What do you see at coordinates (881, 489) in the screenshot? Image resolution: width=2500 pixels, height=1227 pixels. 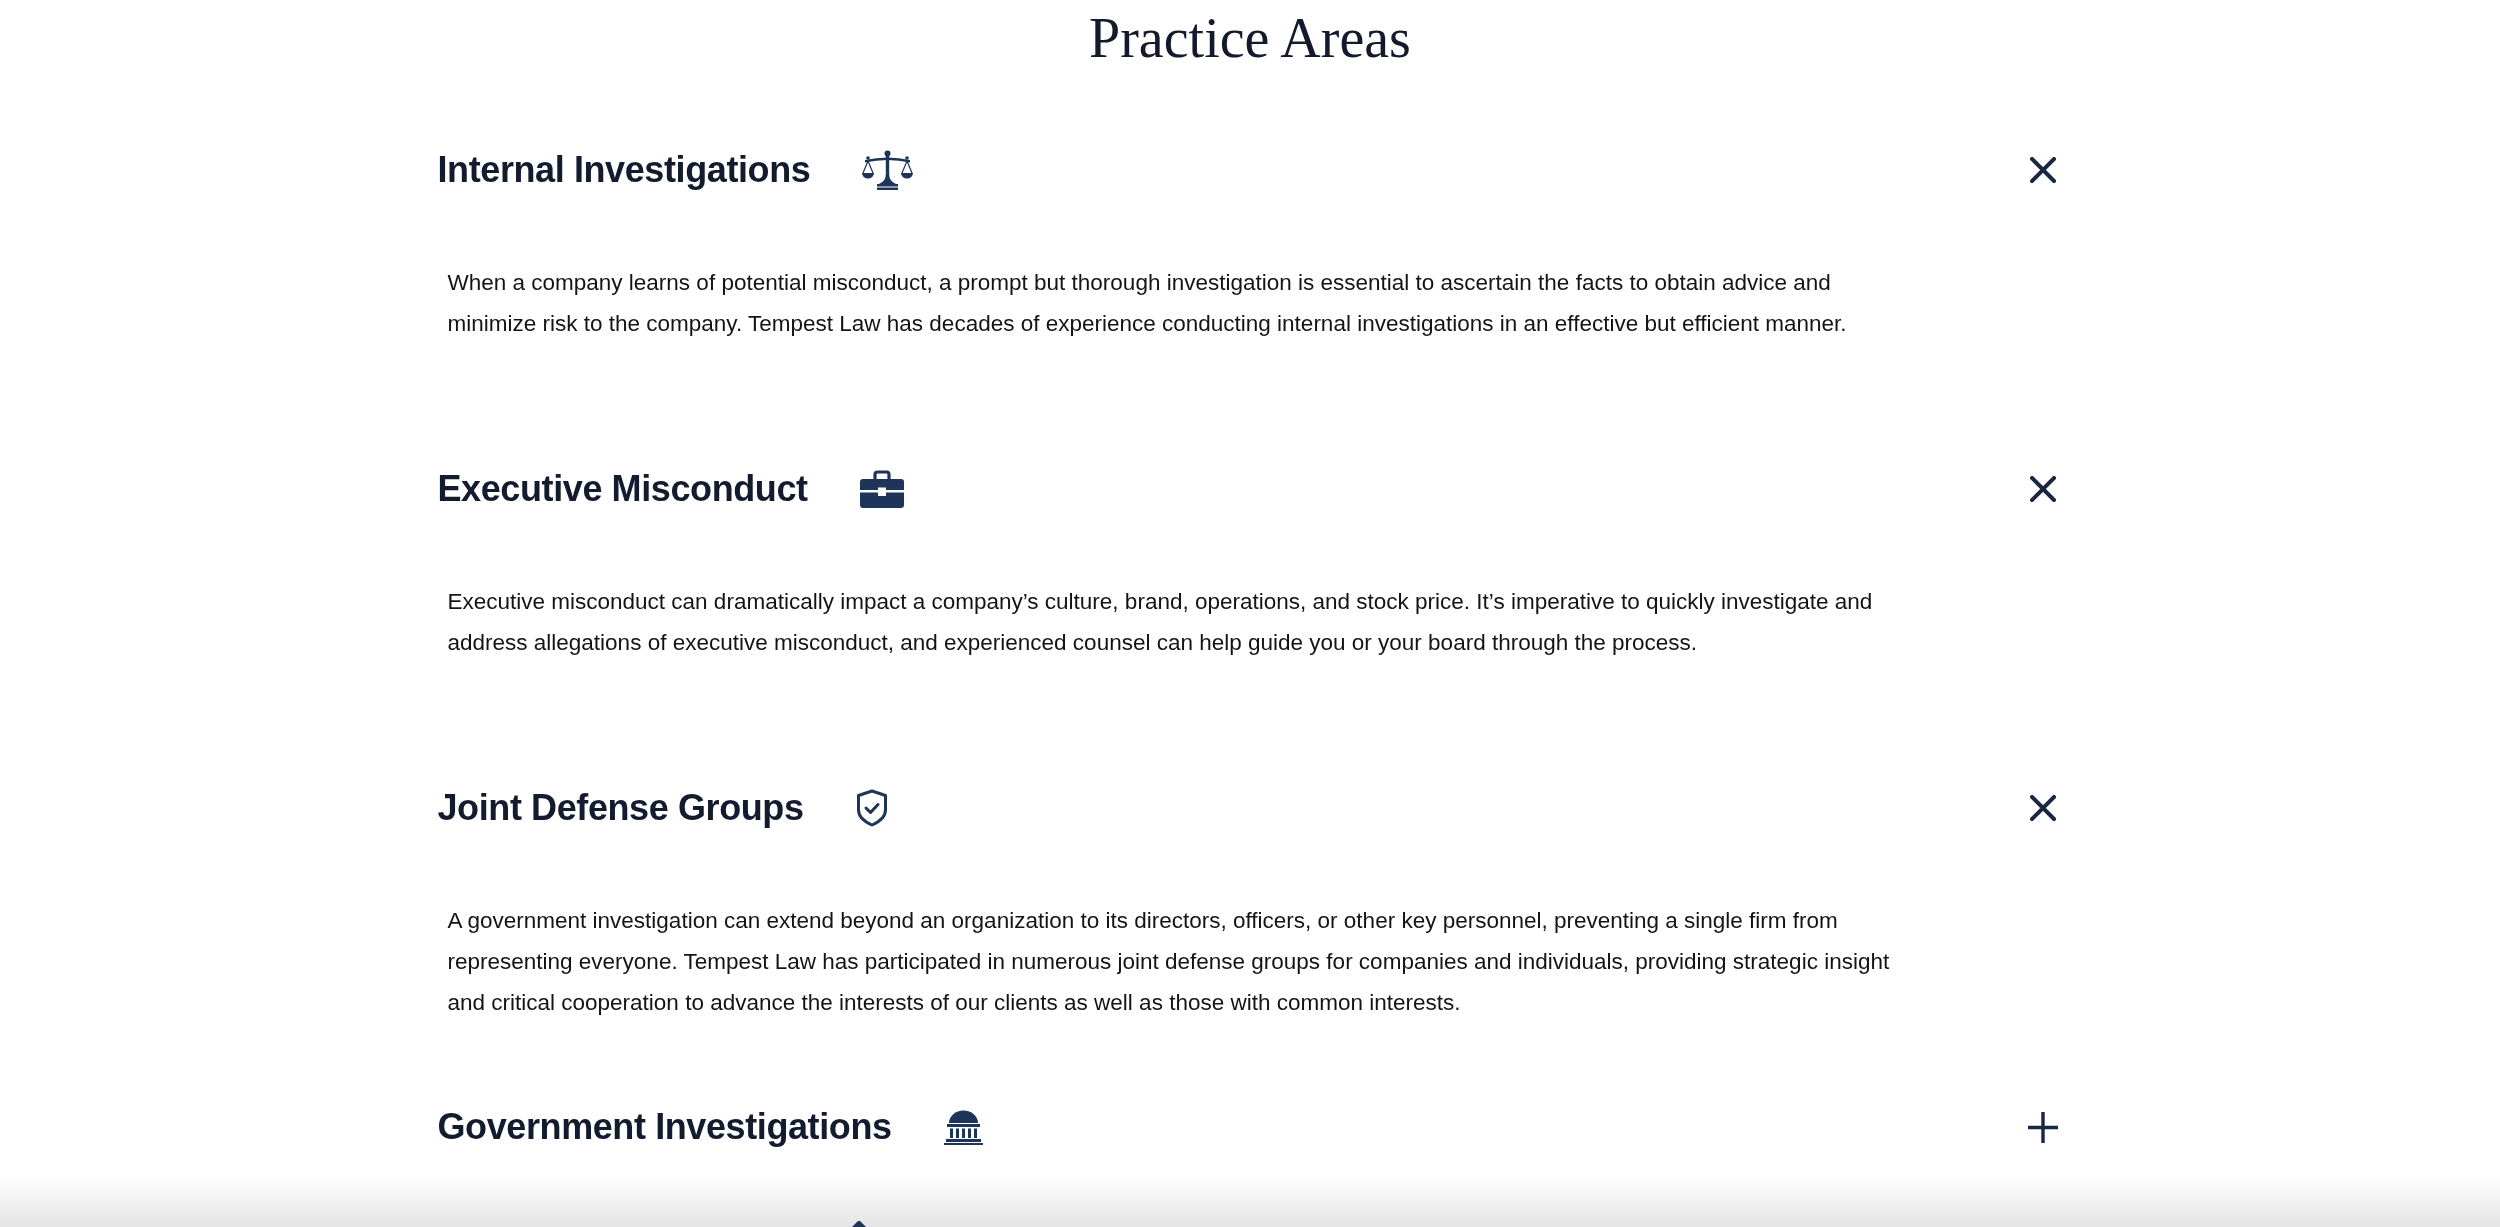 I see `briefcase-icon` at bounding box center [881, 489].